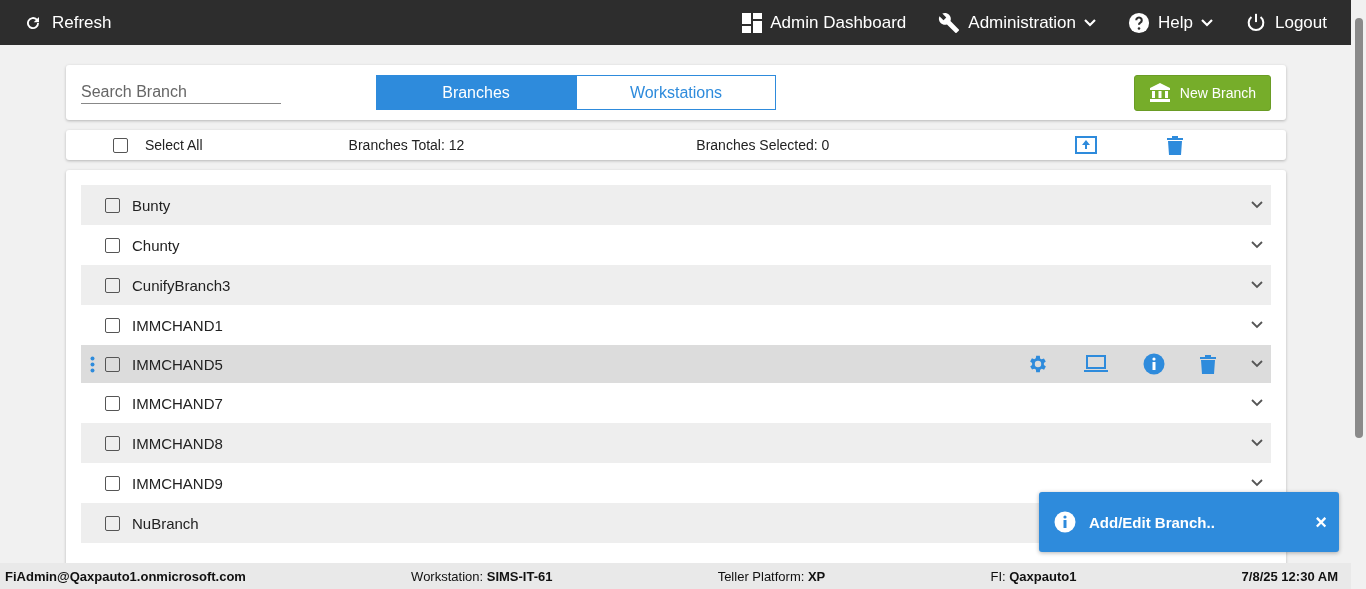  Describe the element at coordinates (151, 205) in the screenshot. I see `branch-name: Bunty` at that location.